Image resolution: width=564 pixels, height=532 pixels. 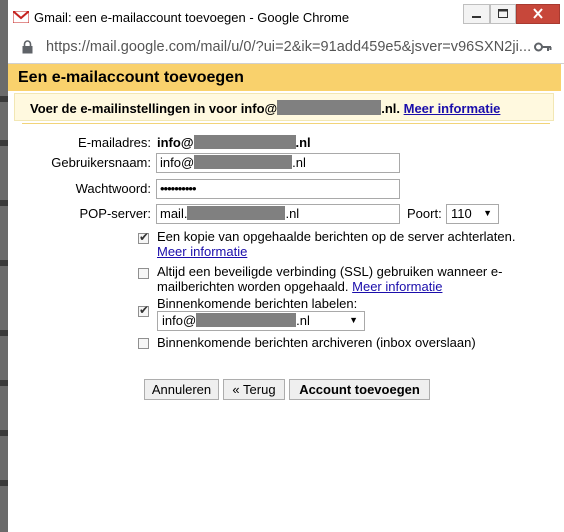 I want to click on gmail-icon, so click(x=21, y=17).